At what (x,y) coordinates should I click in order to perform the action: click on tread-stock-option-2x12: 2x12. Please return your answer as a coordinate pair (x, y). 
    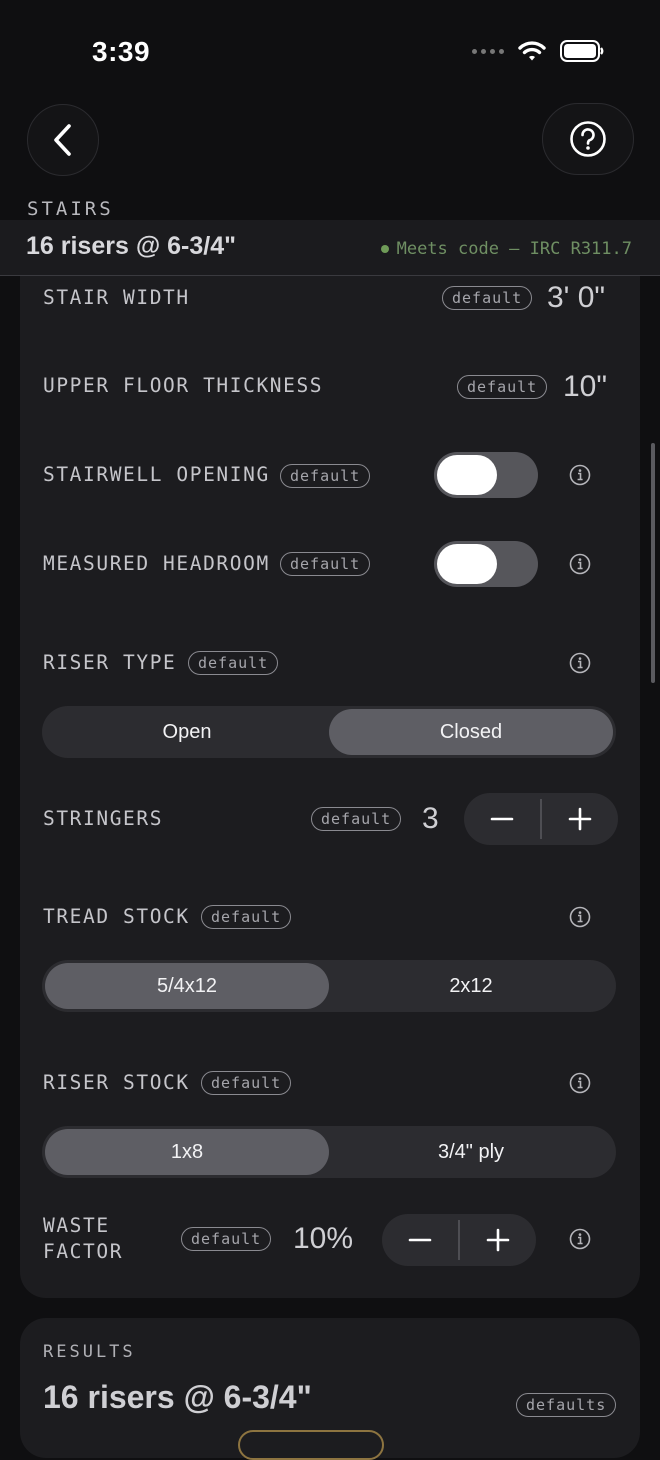
    Looking at the image, I should click on (471, 986).